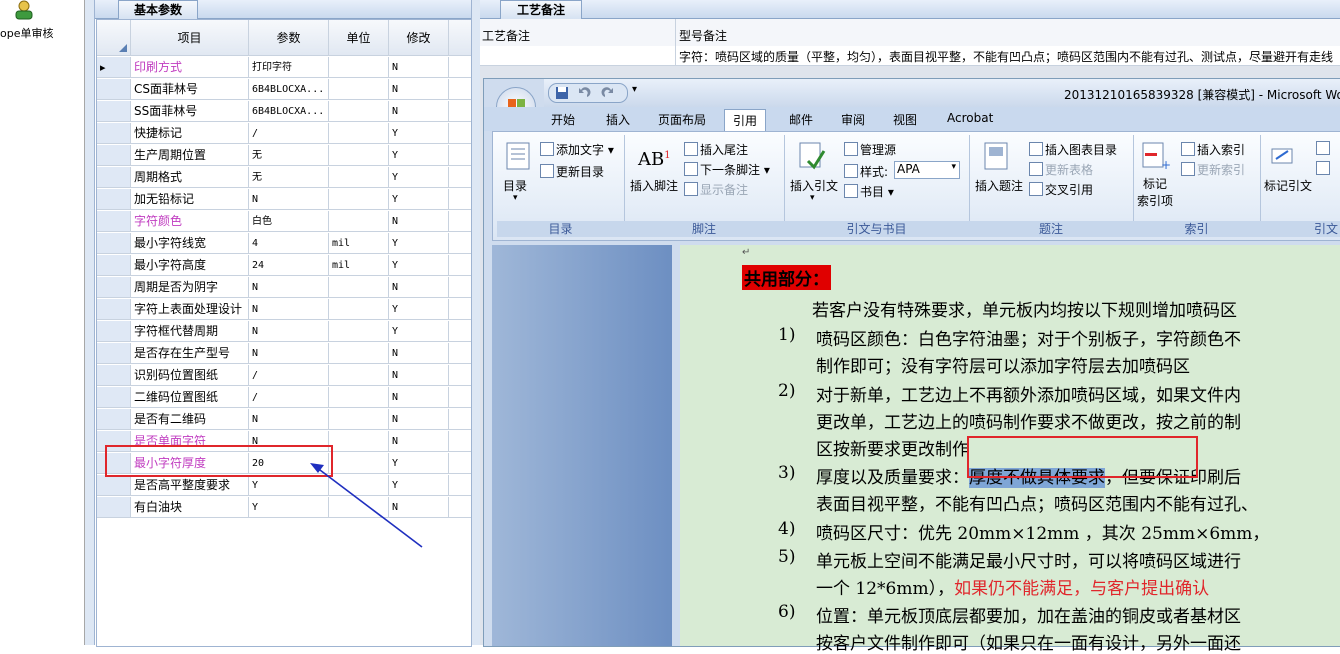 The height and width of the screenshot is (654, 1340). What do you see at coordinates (284, 354) in the screenshot?
I see `table-row: 是否存在生产型号 N N` at bounding box center [284, 354].